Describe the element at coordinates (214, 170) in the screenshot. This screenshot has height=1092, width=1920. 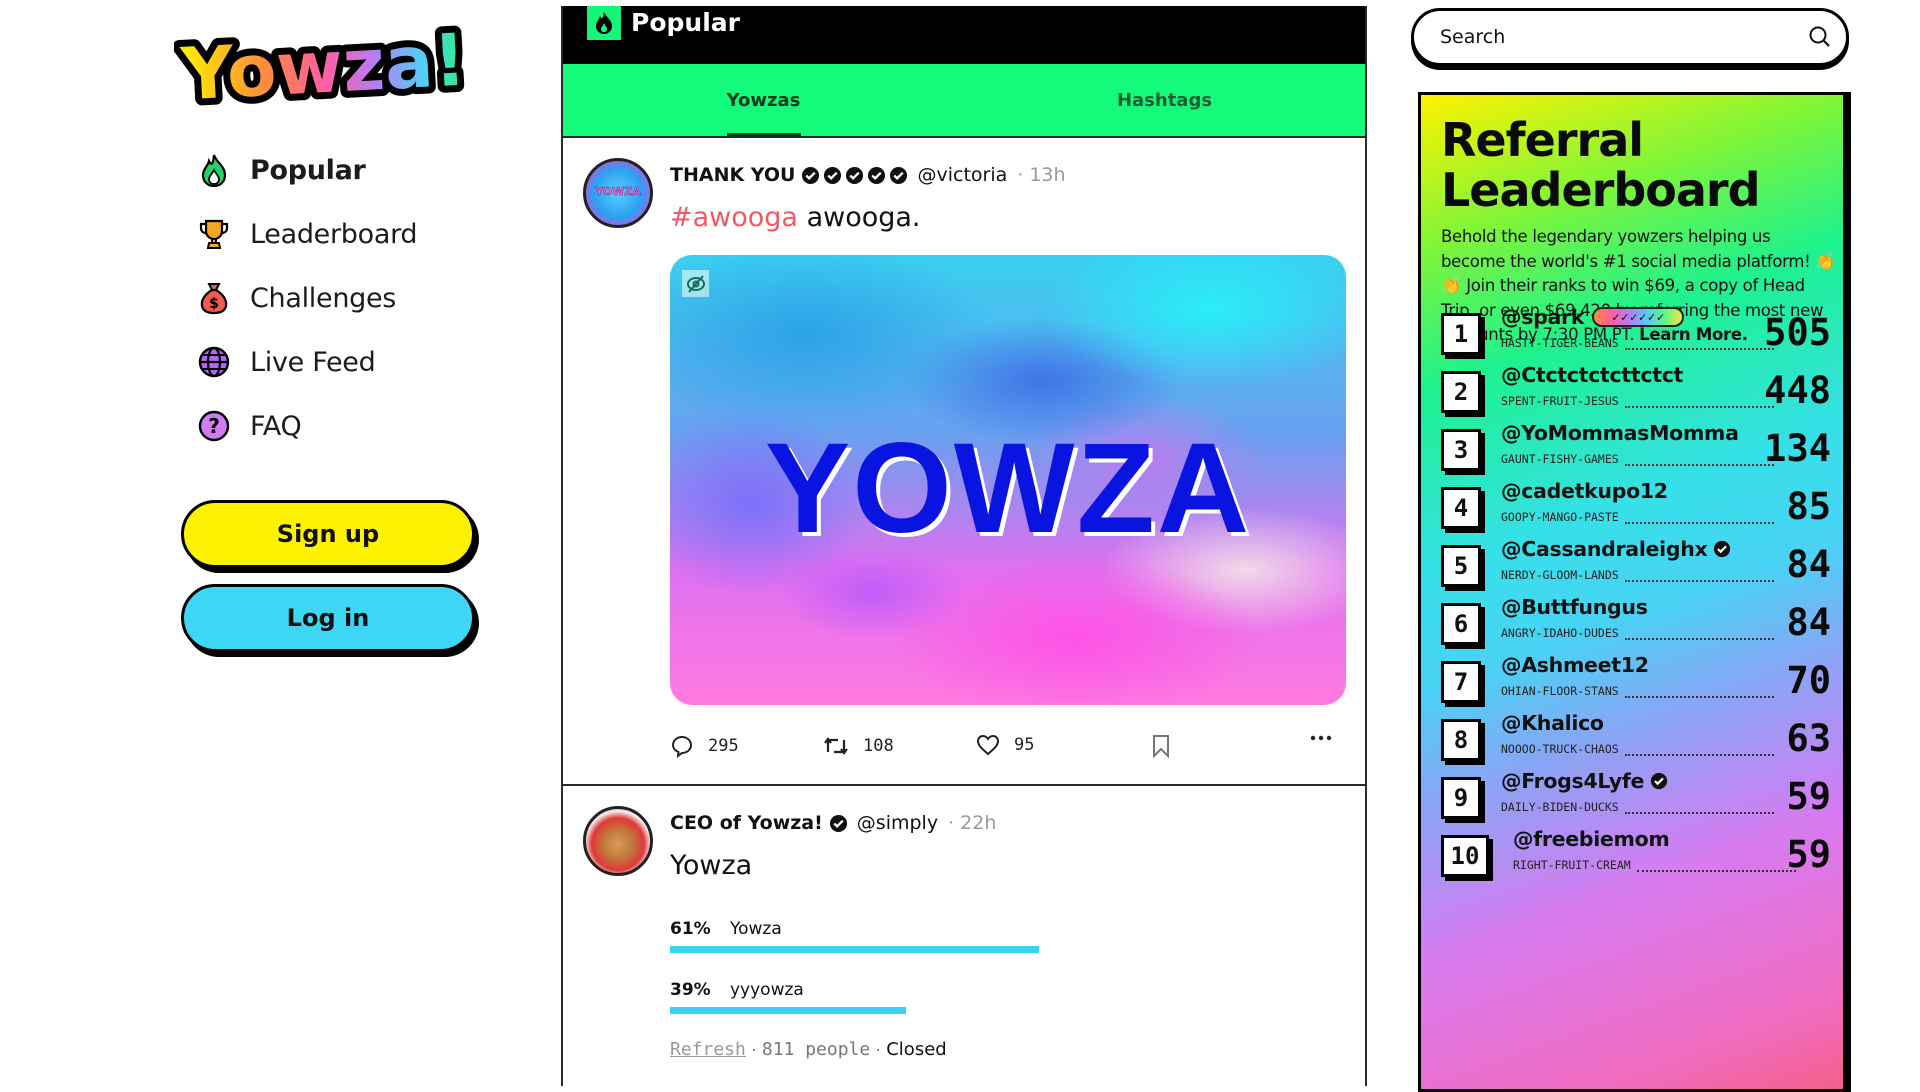
I see `flame-icon` at that location.